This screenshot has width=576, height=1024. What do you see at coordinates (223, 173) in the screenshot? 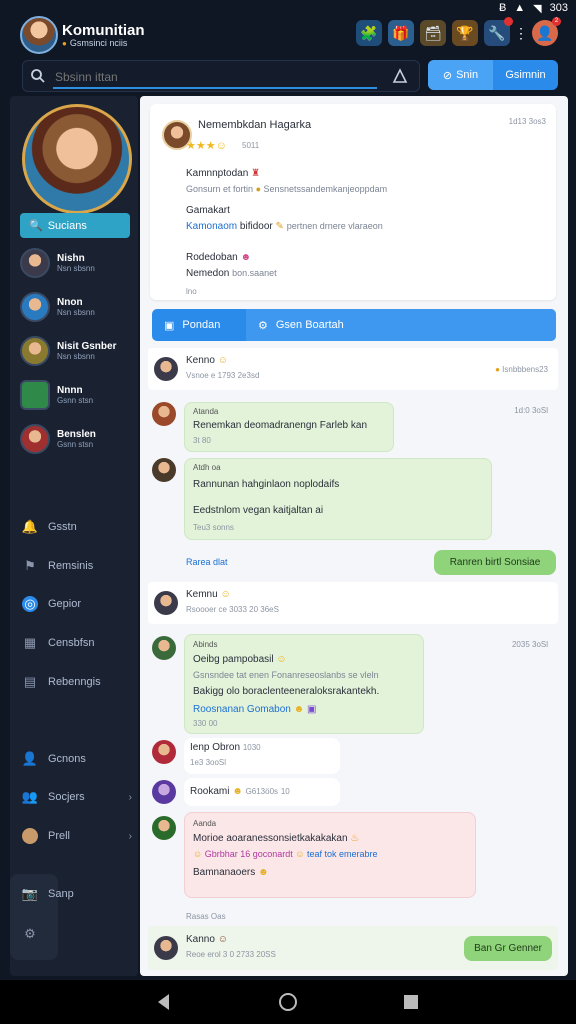
I see `section-heading: Kamnnptodan ♜` at bounding box center [223, 173].